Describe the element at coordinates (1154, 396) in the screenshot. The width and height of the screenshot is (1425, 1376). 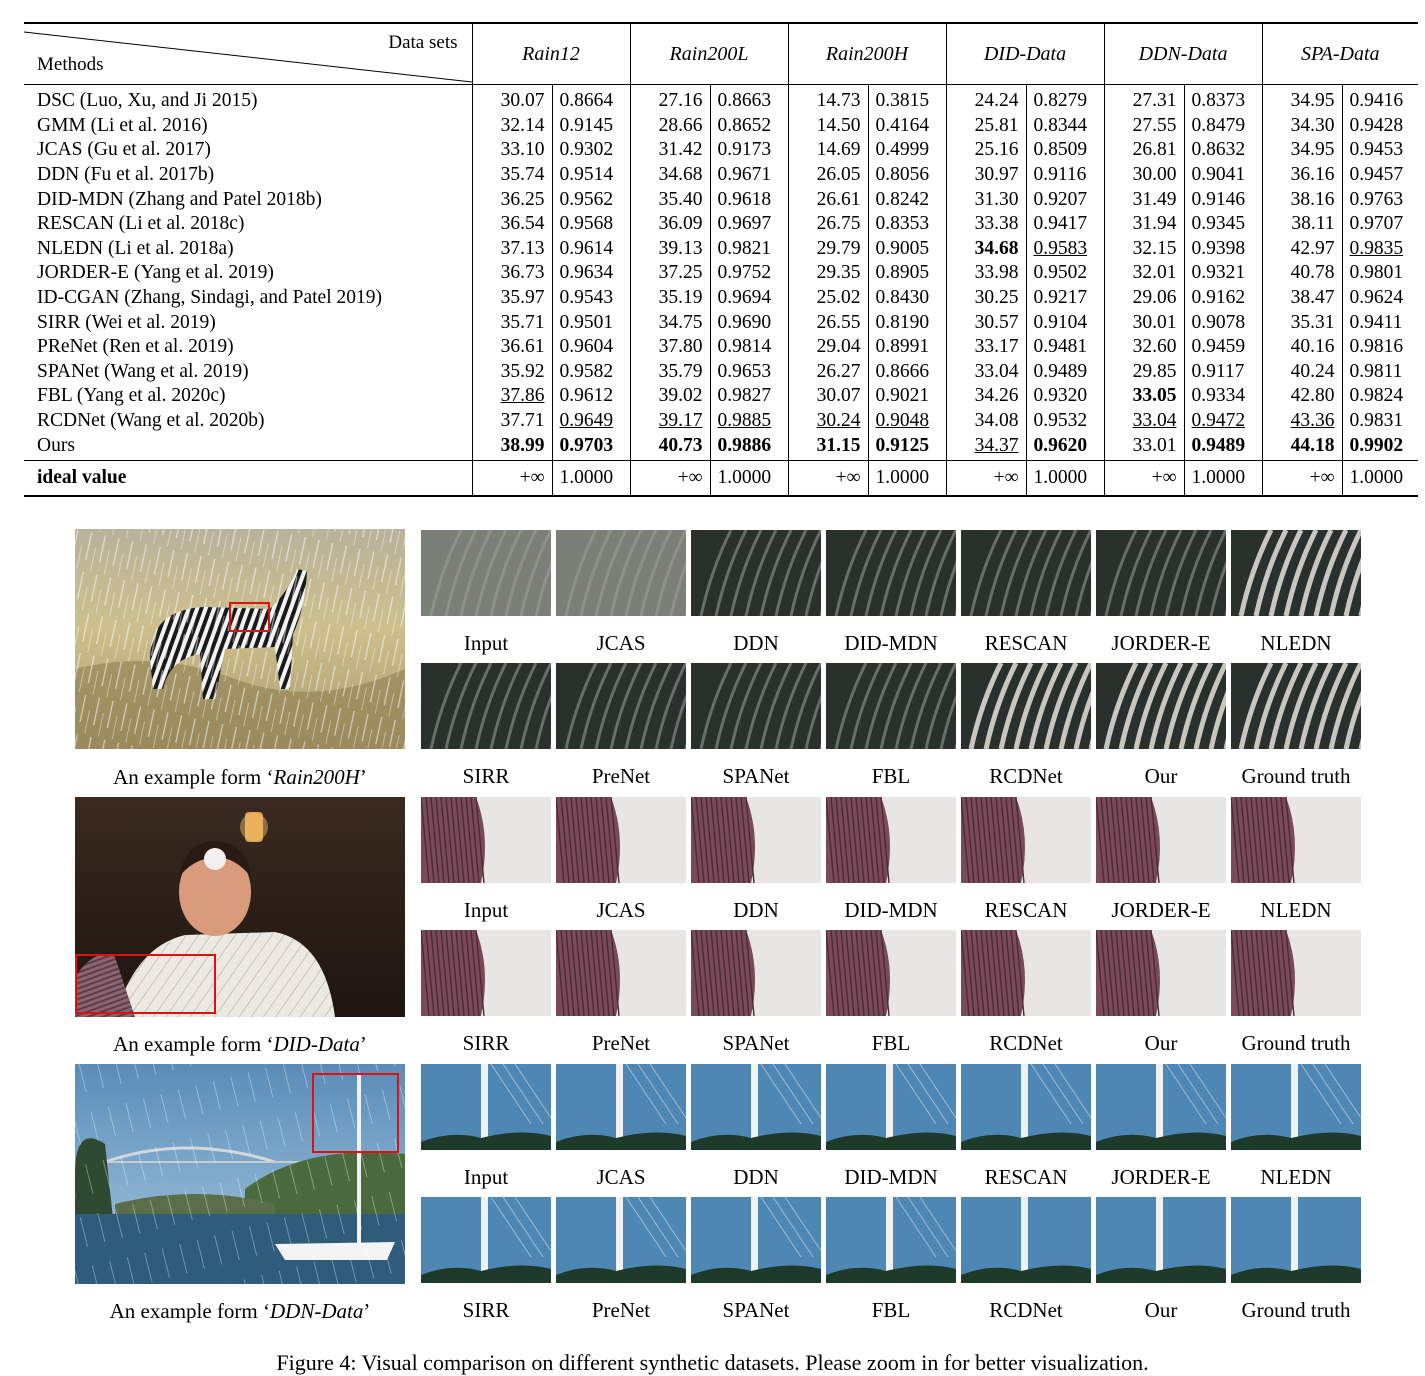
I see `psnr-value: 33.05` at that location.